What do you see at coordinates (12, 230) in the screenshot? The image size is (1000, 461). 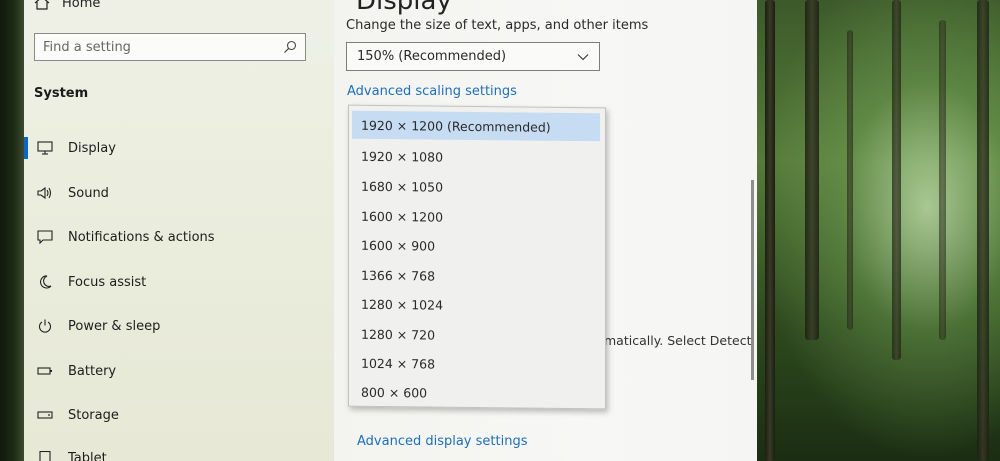 I see `screen-bezel` at bounding box center [12, 230].